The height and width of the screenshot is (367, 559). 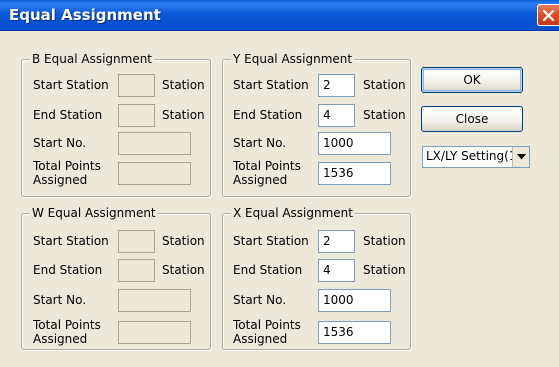 I want to click on x-start-station-input: 2, so click(x=336, y=241).